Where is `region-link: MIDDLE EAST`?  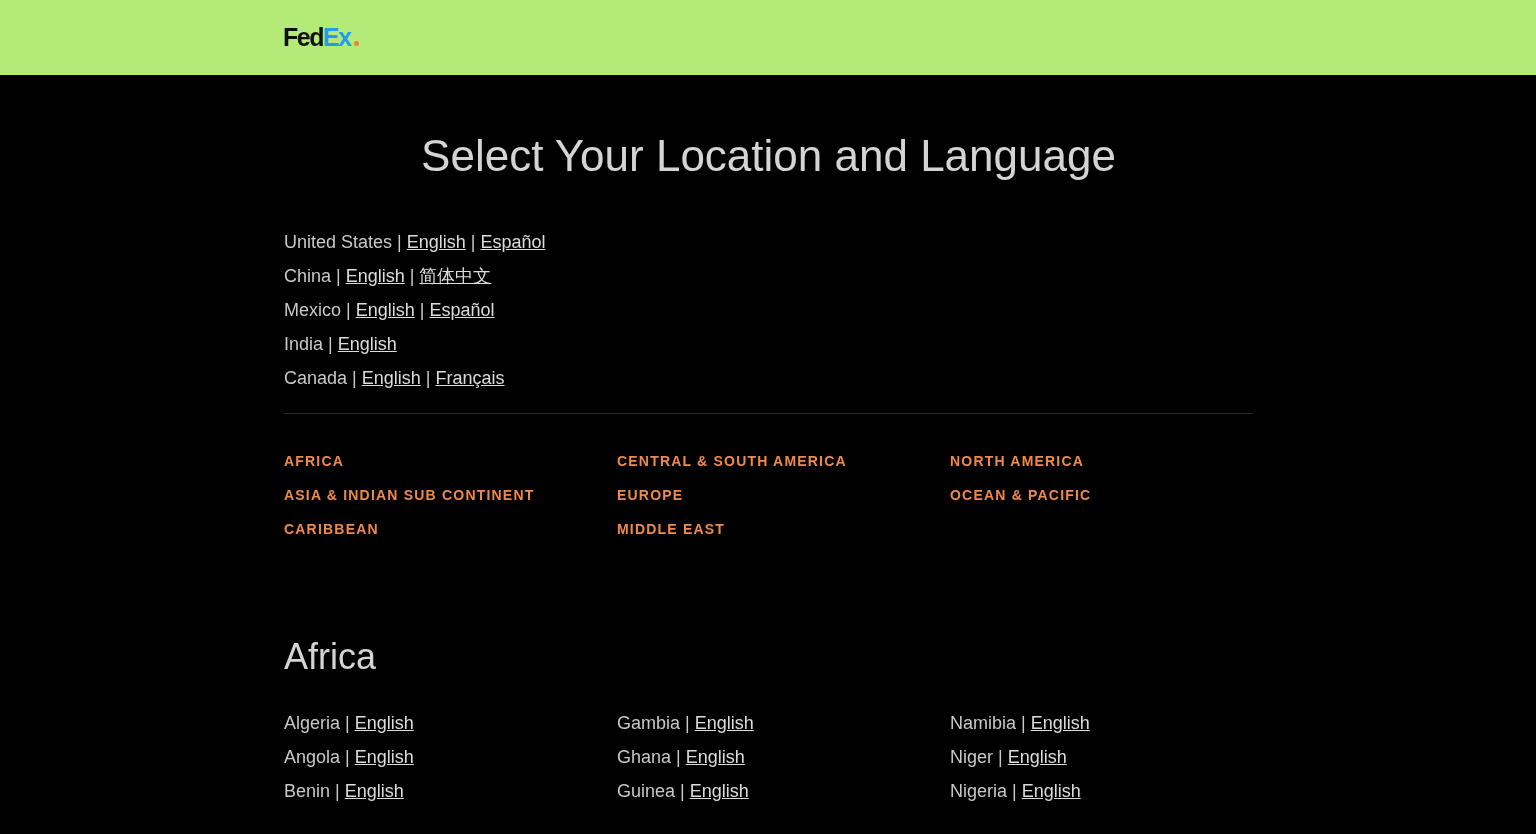 region-link: MIDDLE EAST is located at coordinates (671, 529).